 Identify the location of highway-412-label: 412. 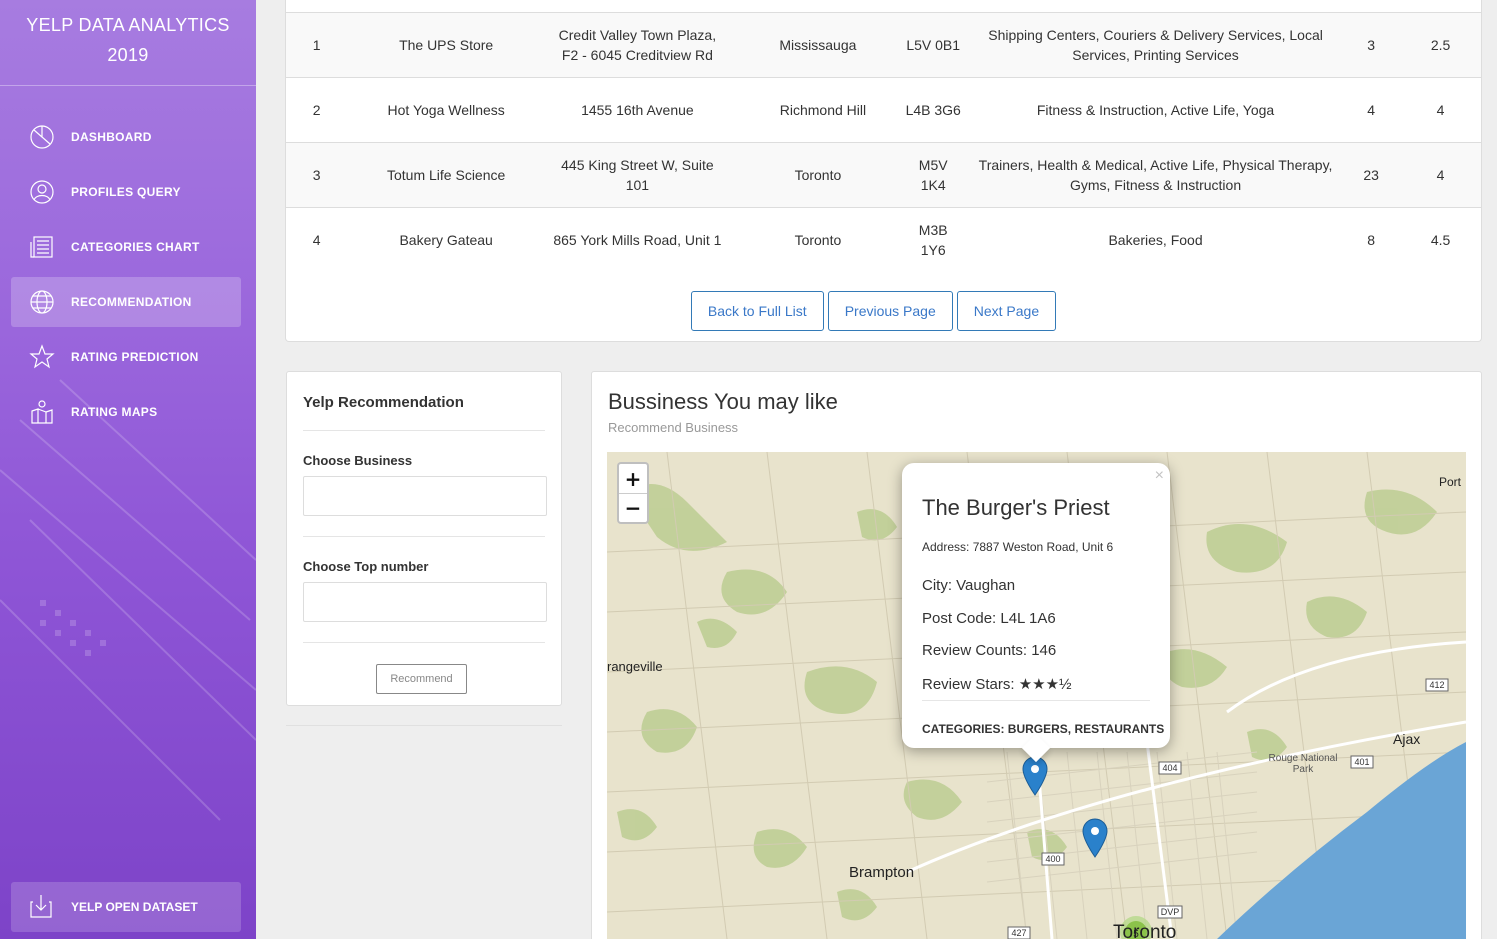
(1436, 685).